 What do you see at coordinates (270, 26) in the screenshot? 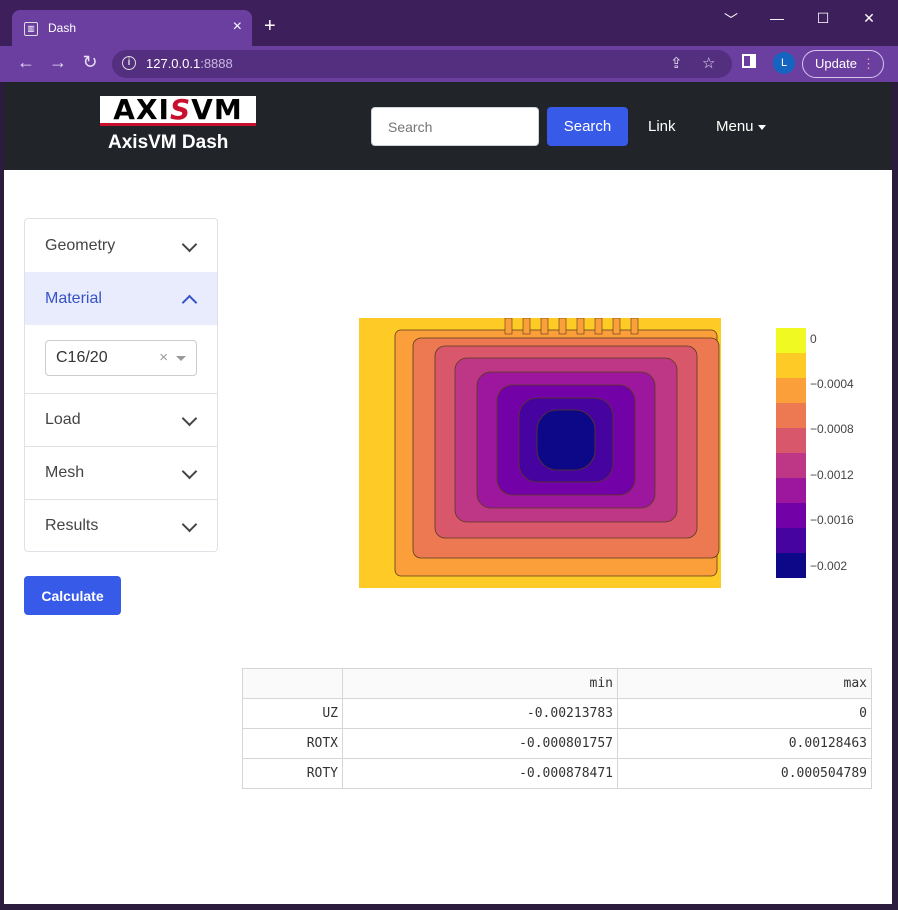
I see `new-tab-button: +` at bounding box center [270, 26].